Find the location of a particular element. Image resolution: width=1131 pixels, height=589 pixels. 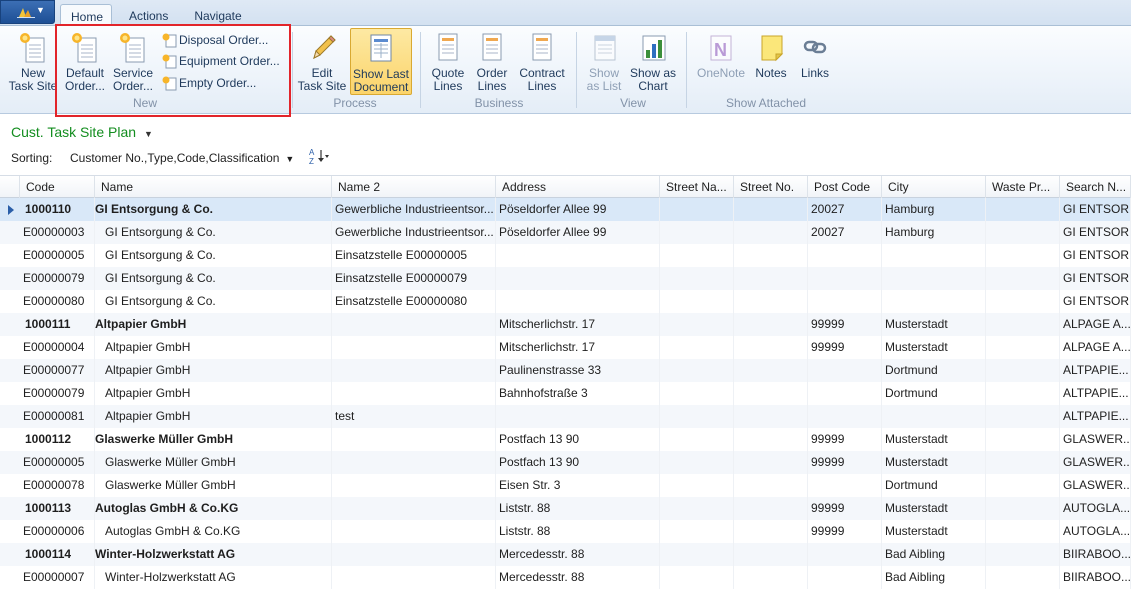

onenote-button: N OneNote is located at coordinates (721, 63).